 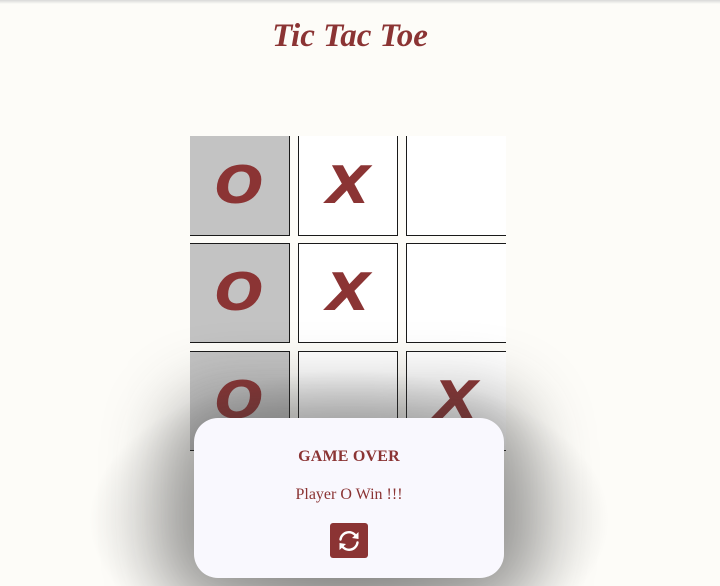 I want to click on board-cell-0: O, so click(x=240, y=186).